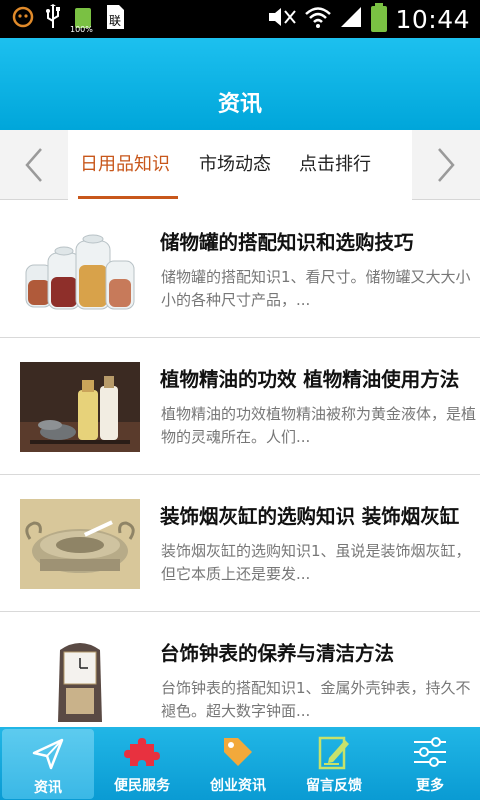 The height and width of the screenshot is (800, 480). Describe the element at coordinates (277, 653) in the screenshot. I see `news-title: 台饰钟表的保养与清洁方法` at that location.